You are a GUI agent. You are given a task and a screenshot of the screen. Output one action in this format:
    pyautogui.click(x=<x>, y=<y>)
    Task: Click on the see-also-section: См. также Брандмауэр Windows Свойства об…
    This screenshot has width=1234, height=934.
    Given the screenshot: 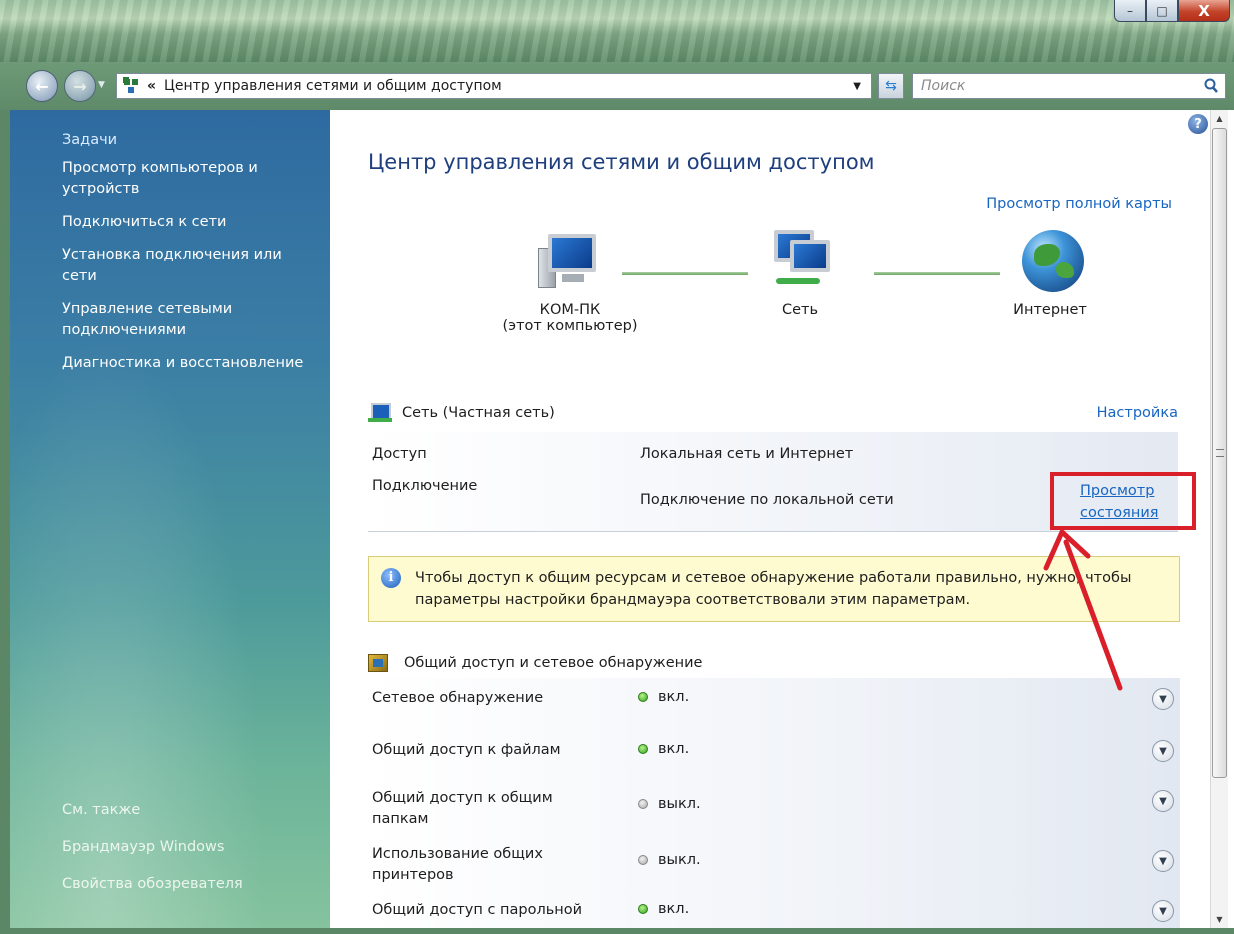 What is the action you would take?
    pyautogui.click(x=152, y=855)
    